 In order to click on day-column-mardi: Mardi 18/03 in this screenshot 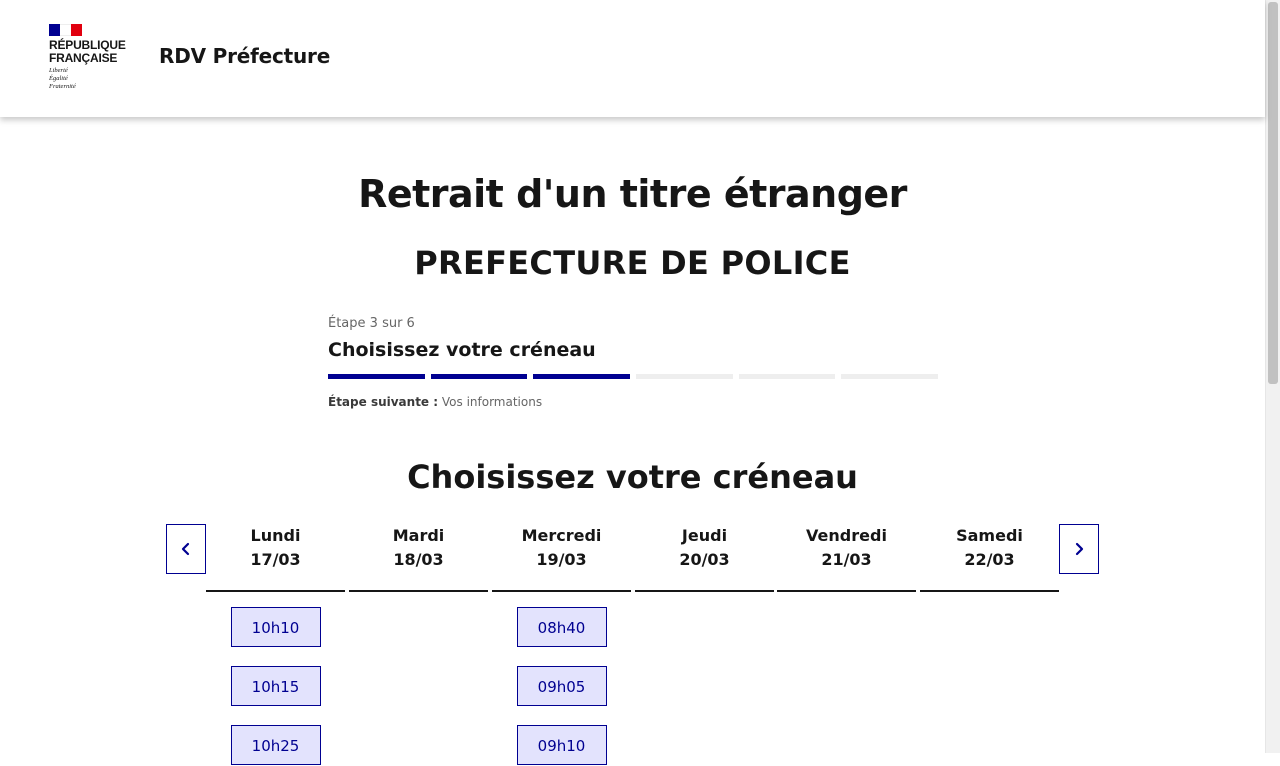, I will do `click(418, 558)`.